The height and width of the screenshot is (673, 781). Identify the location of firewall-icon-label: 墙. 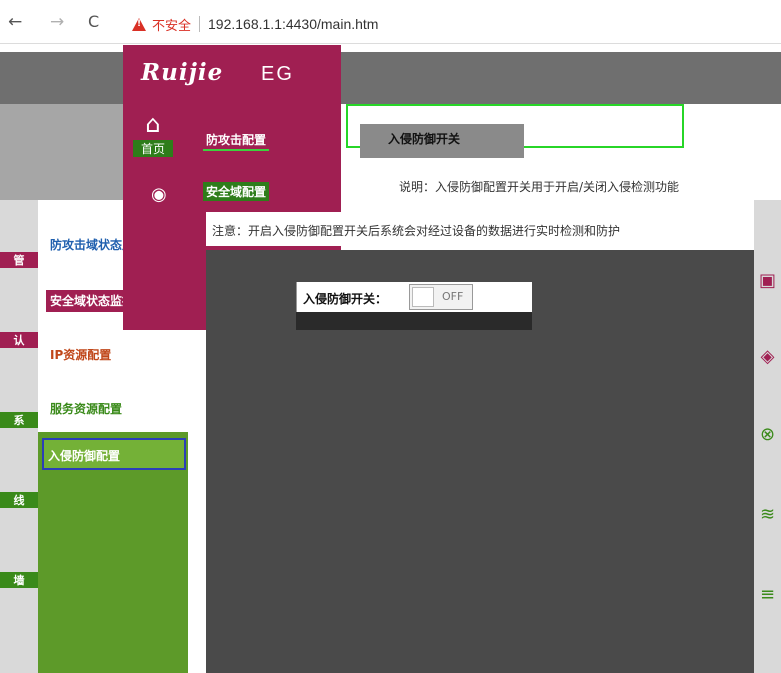
(19, 580).